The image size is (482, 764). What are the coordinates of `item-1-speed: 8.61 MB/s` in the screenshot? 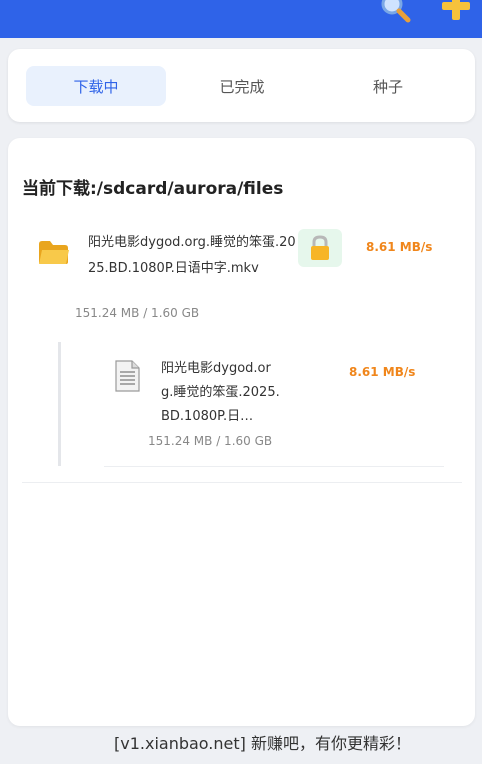 It's located at (399, 247).